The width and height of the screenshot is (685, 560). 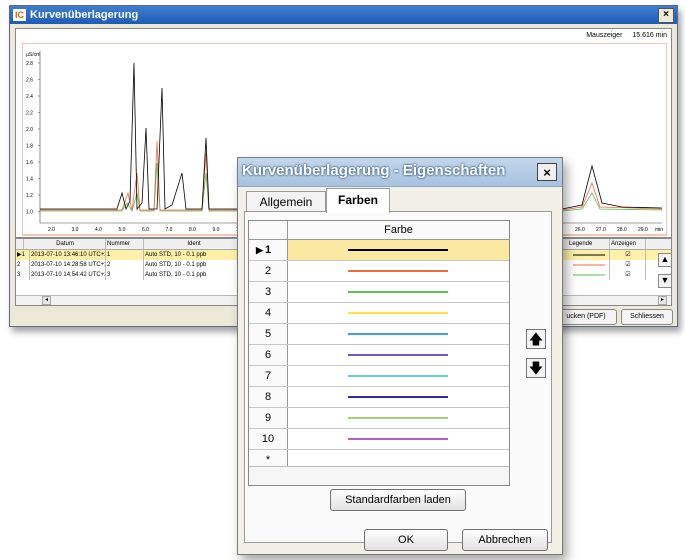 I want to click on color-row: 9, so click(x=379, y=418).